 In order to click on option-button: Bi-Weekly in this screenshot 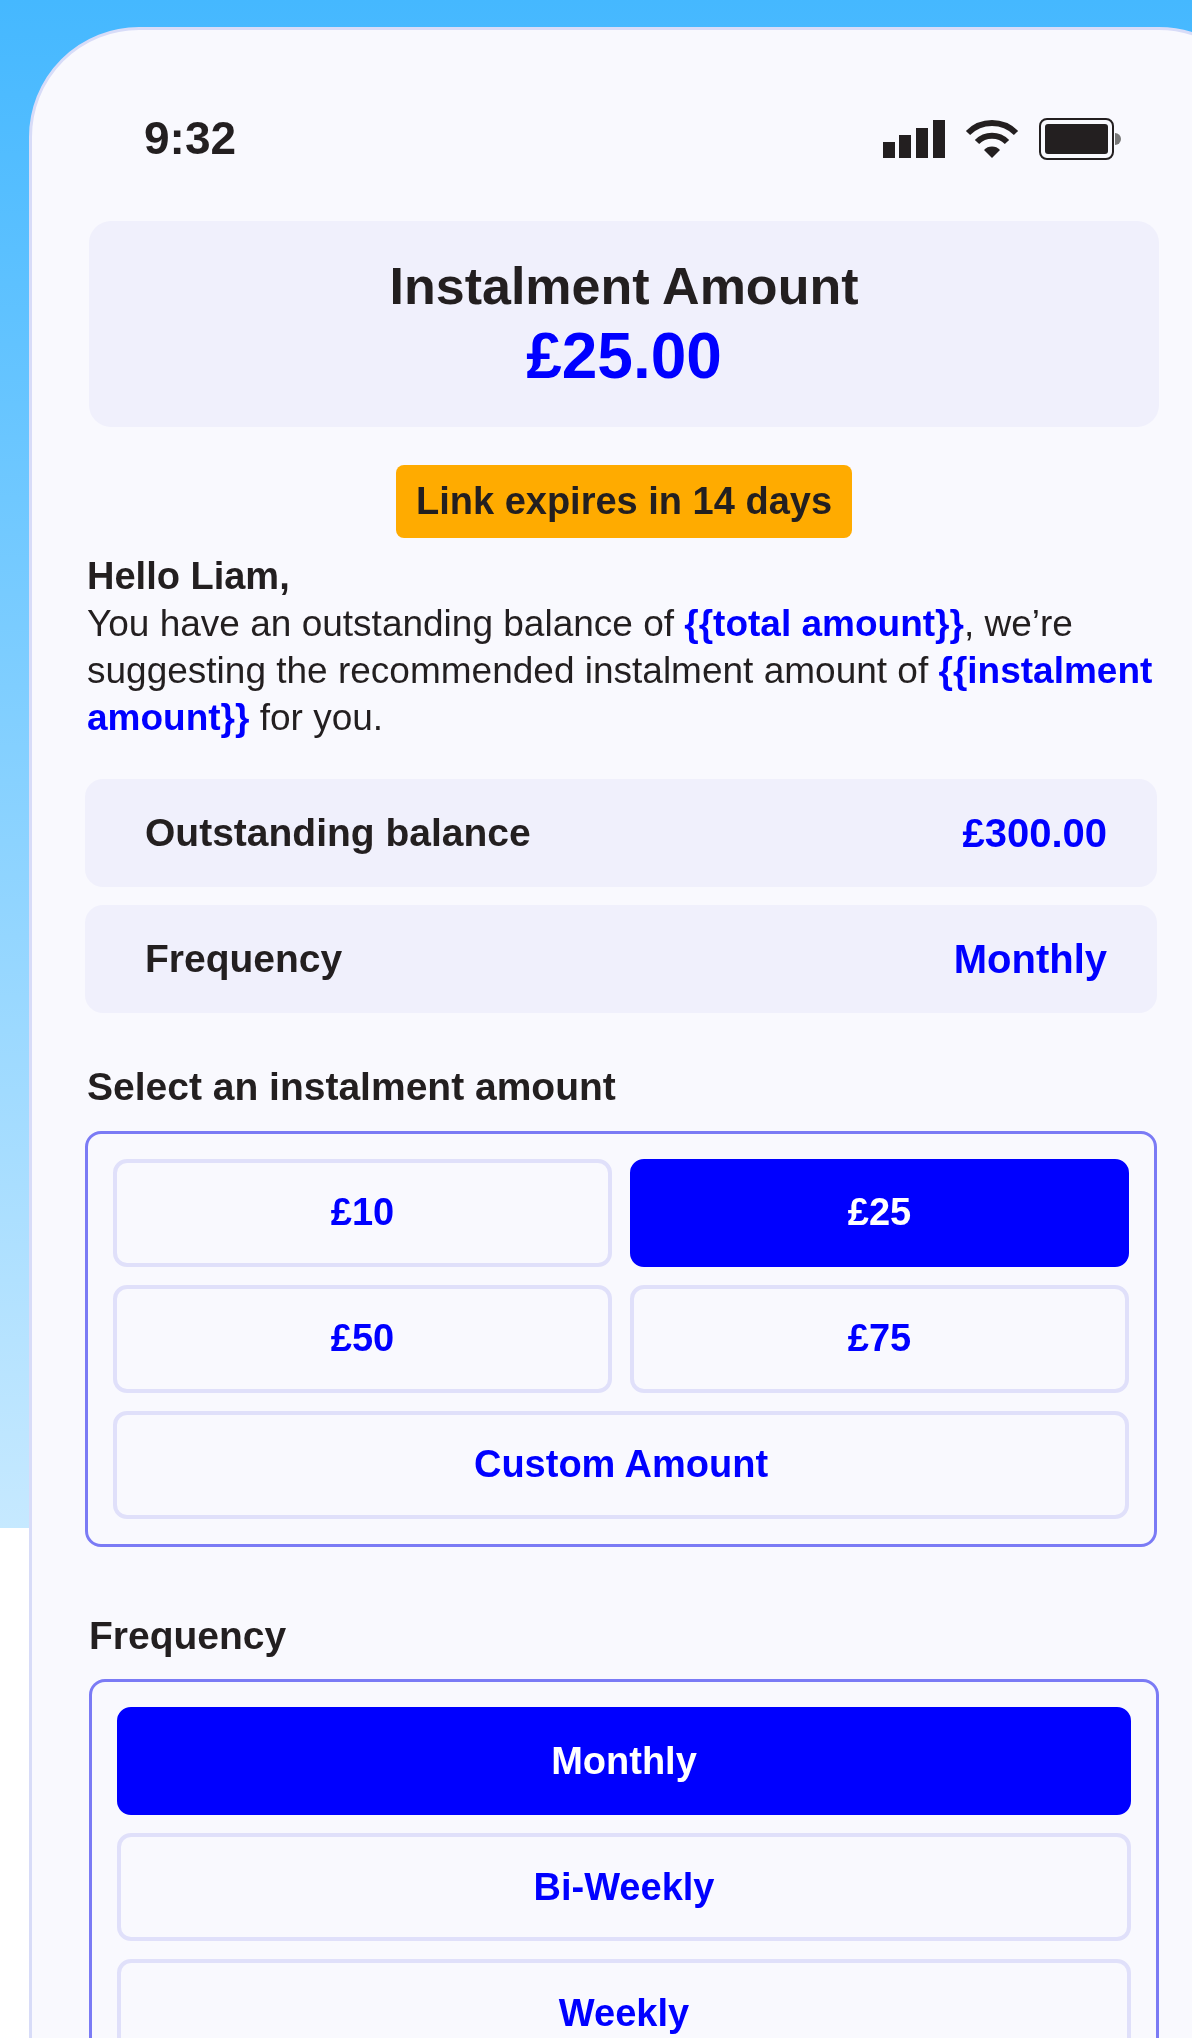, I will do `click(624, 1887)`.